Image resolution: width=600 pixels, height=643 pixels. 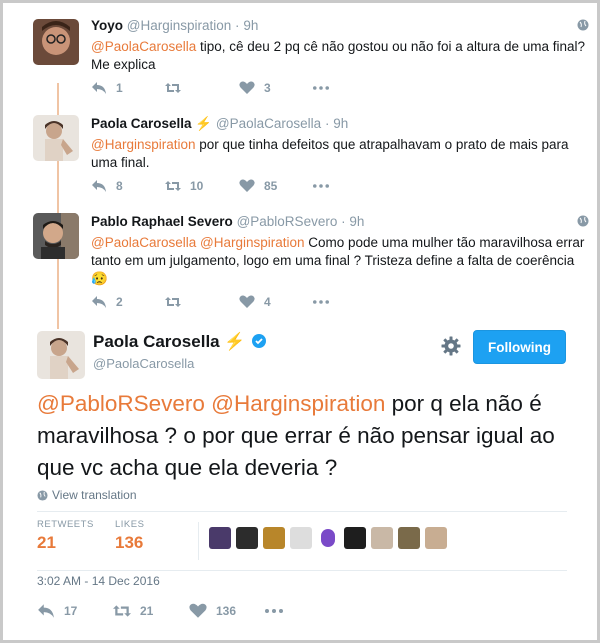 What do you see at coordinates (129, 536) in the screenshot?
I see `likes-stat: LIKES 136` at bounding box center [129, 536].